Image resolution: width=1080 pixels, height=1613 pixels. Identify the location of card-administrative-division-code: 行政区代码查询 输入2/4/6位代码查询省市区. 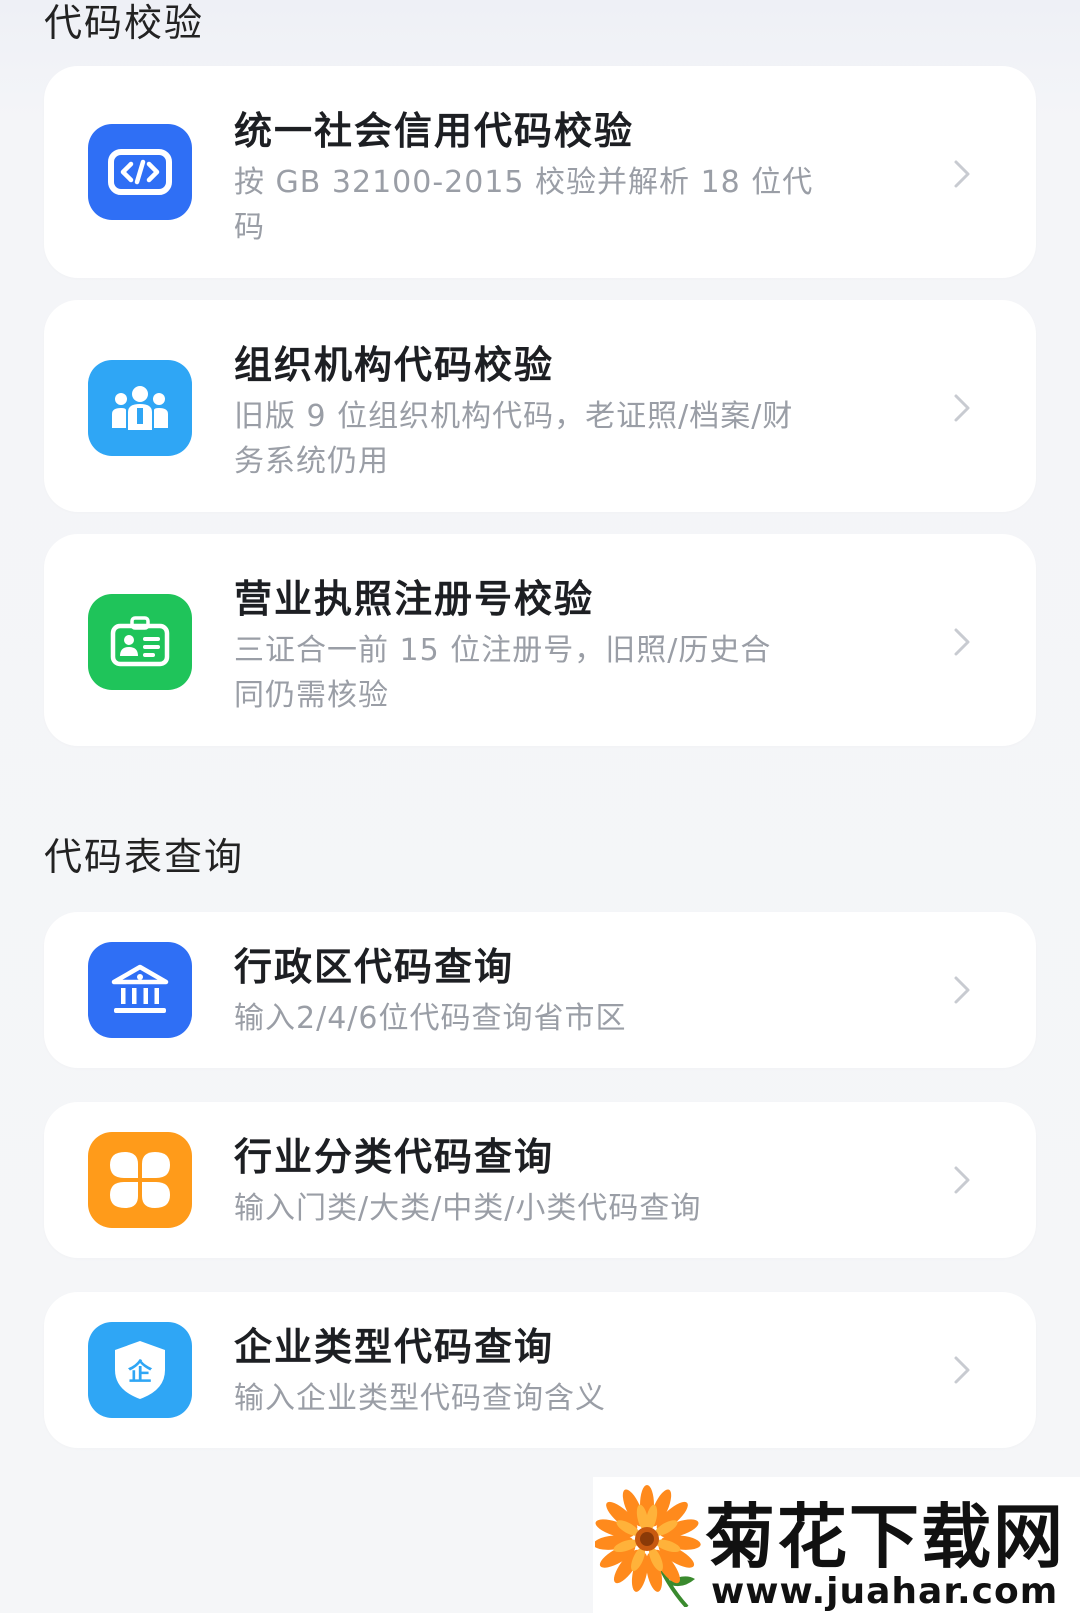
(540, 990).